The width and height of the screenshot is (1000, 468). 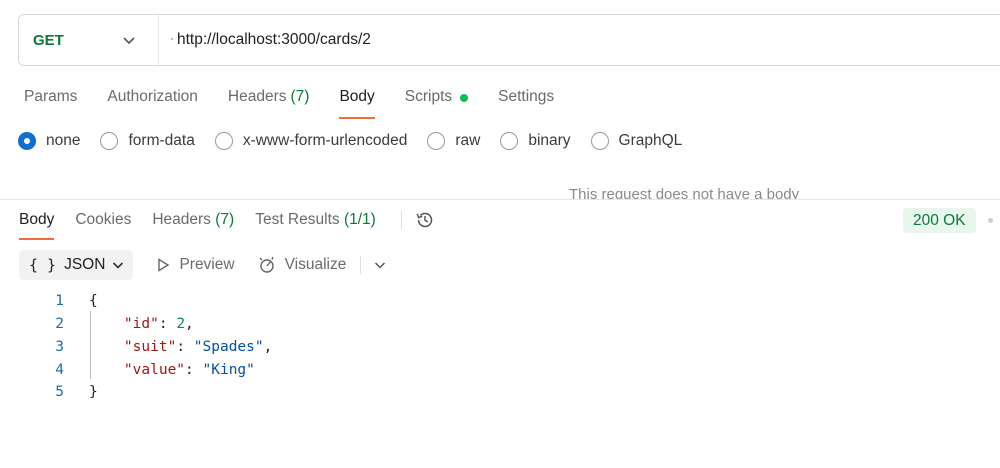 I want to click on code-line: 4 "value": "King", so click(x=127, y=369).